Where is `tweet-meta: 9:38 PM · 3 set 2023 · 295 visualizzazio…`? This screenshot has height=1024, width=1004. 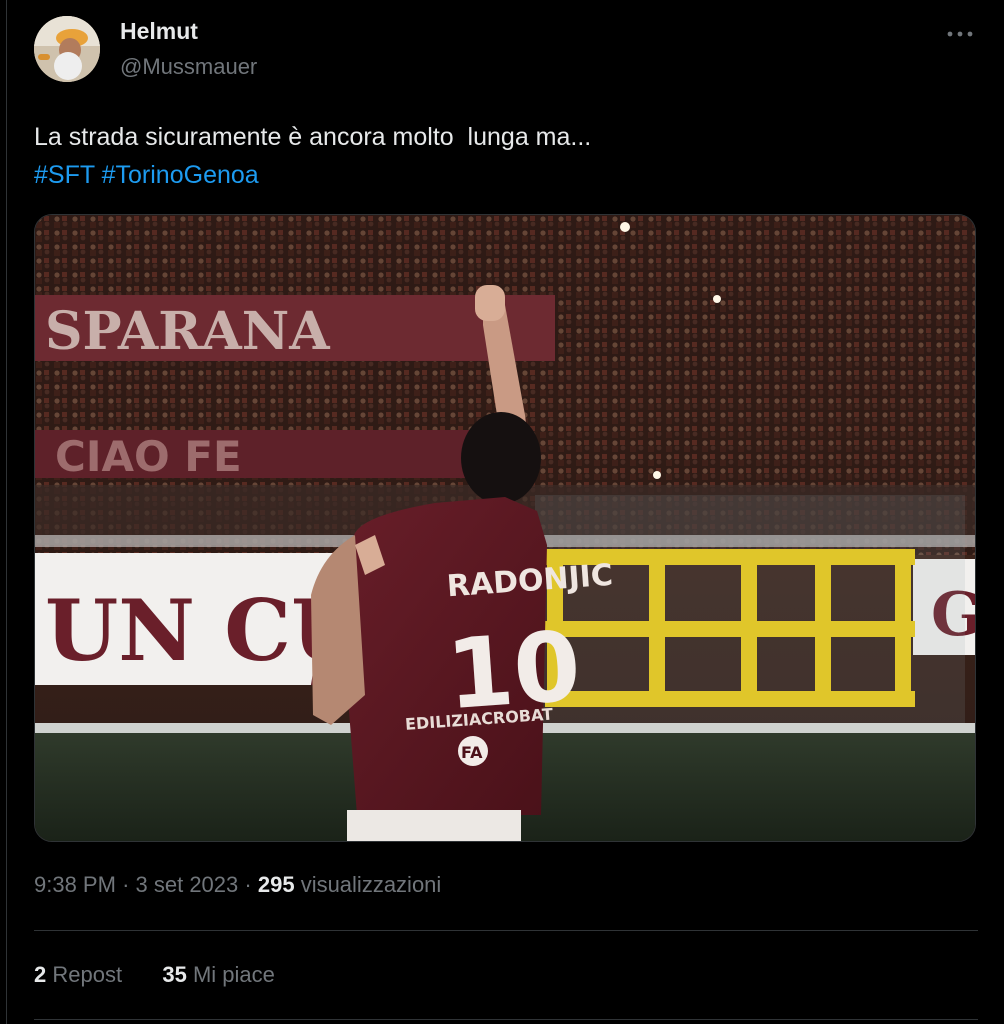
tweet-meta: 9:38 PM · 3 set 2023 · 295 visualizzazio… is located at coordinates (237, 885).